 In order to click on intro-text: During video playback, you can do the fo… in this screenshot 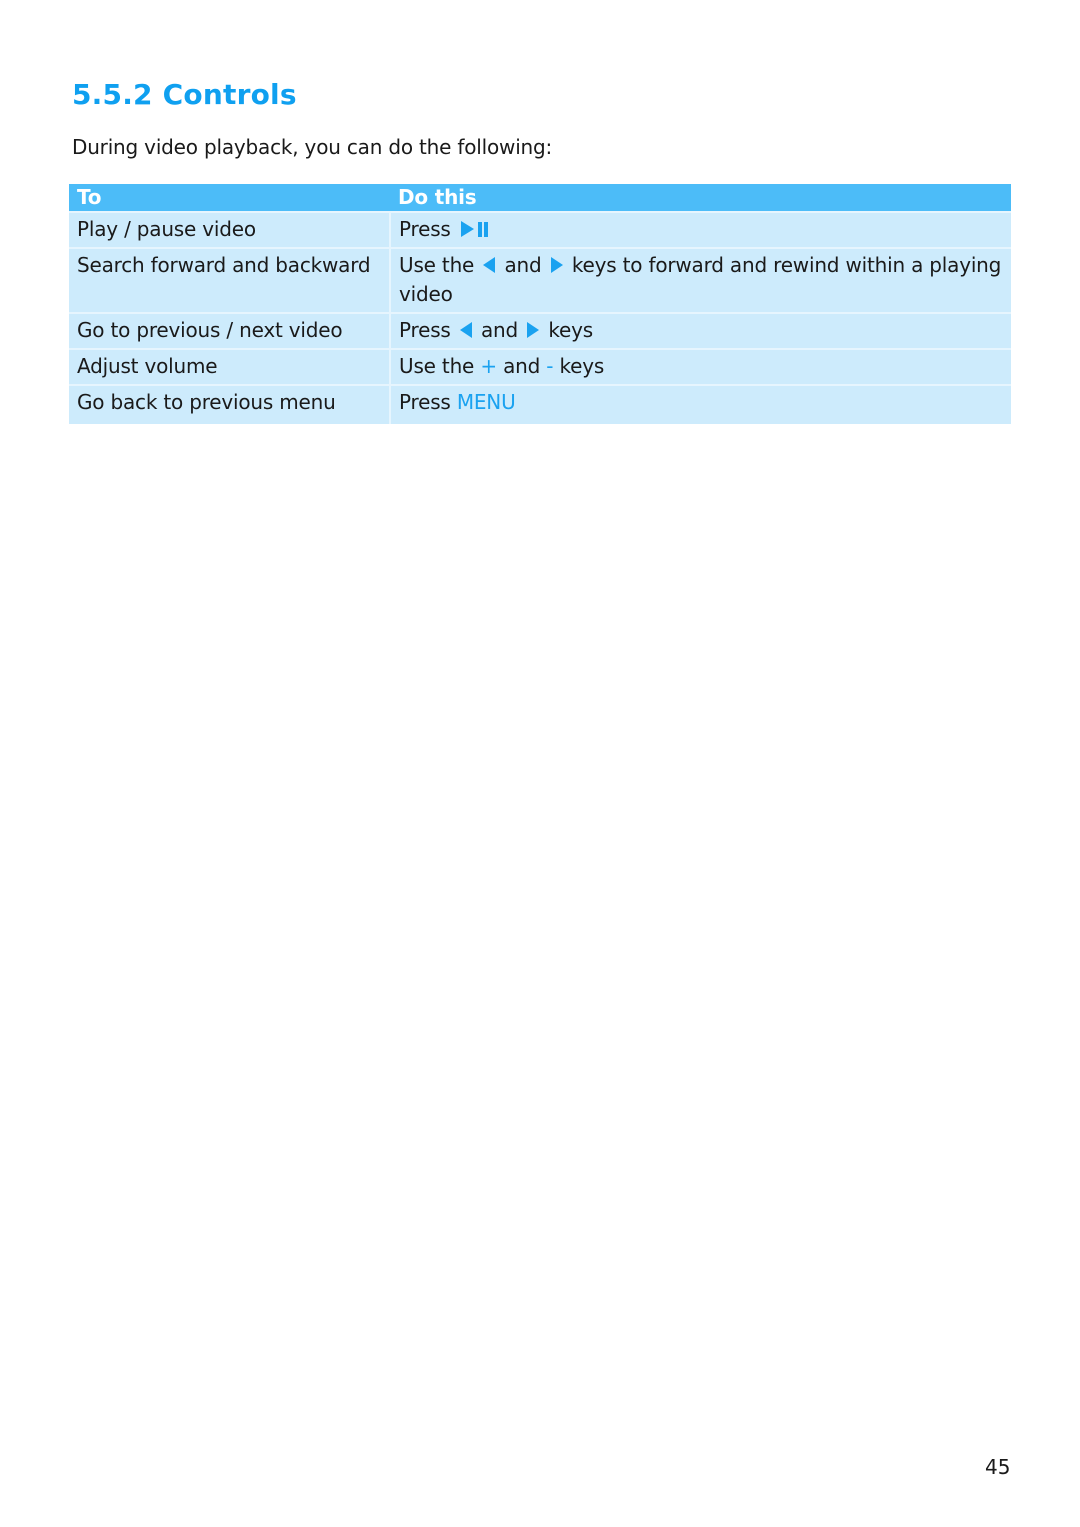, I will do `click(312, 147)`.